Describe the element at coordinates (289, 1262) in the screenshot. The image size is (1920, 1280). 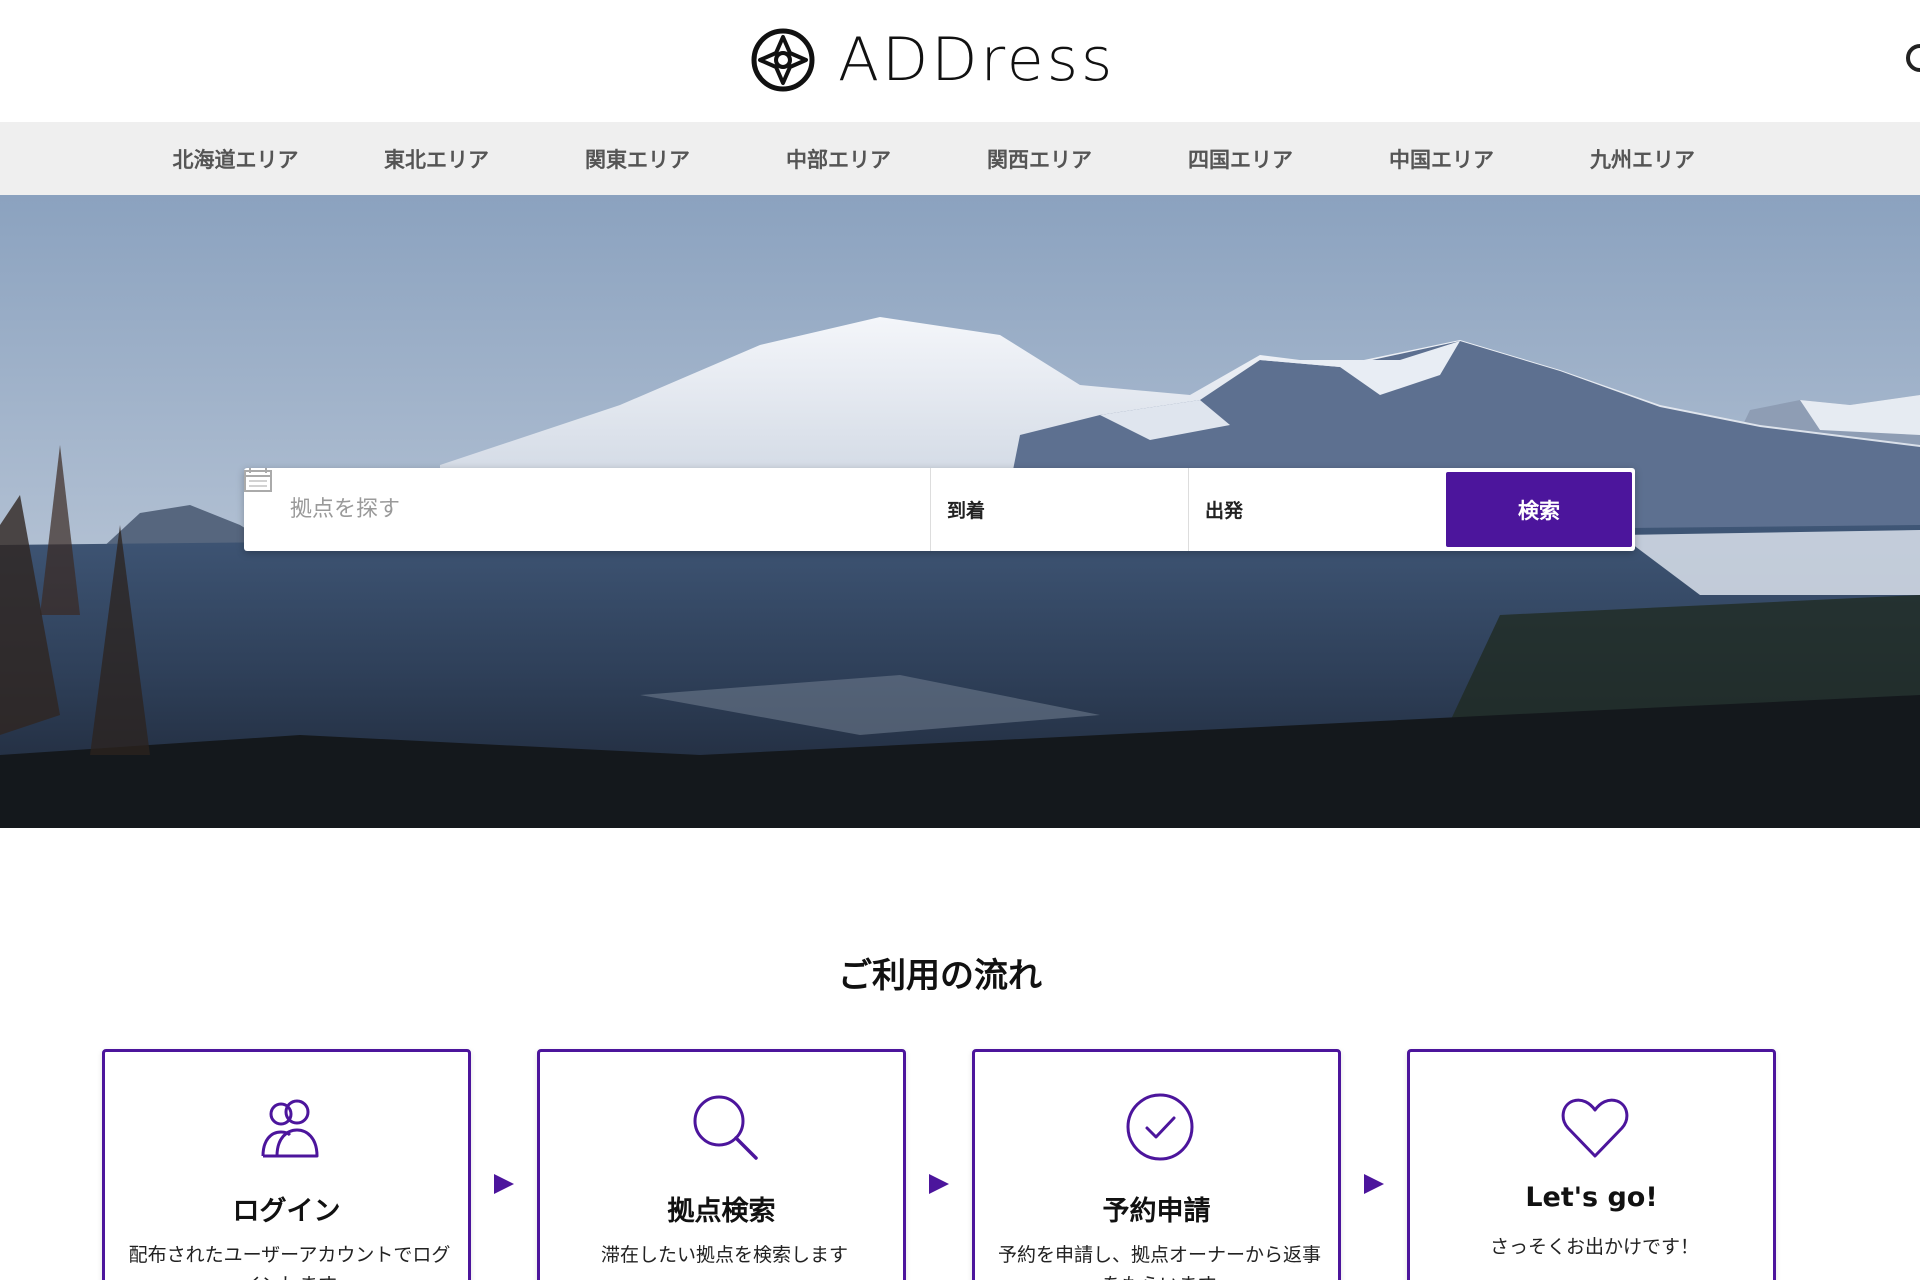
I see `flow-step-desc: 配布されたユーザーアカウントでログインします` at that location.